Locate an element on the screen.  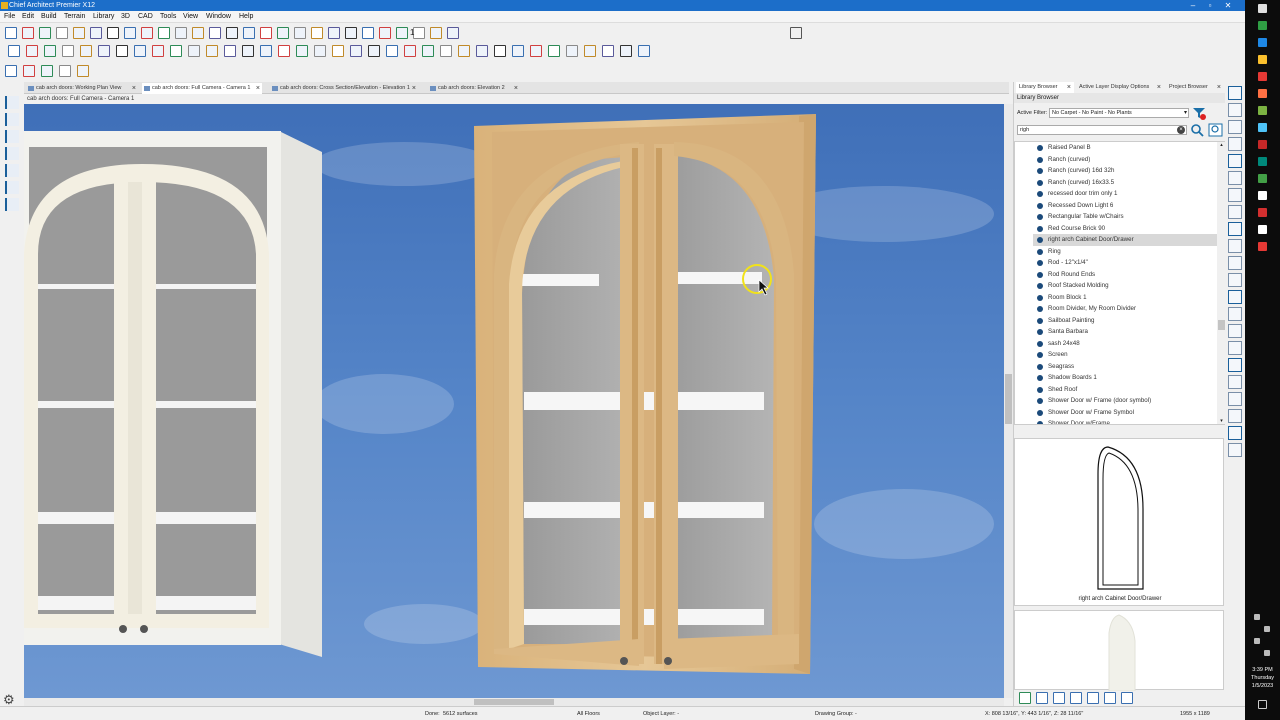
tab-library-browser: Library Browser × is located at coordinates (1045, 87).